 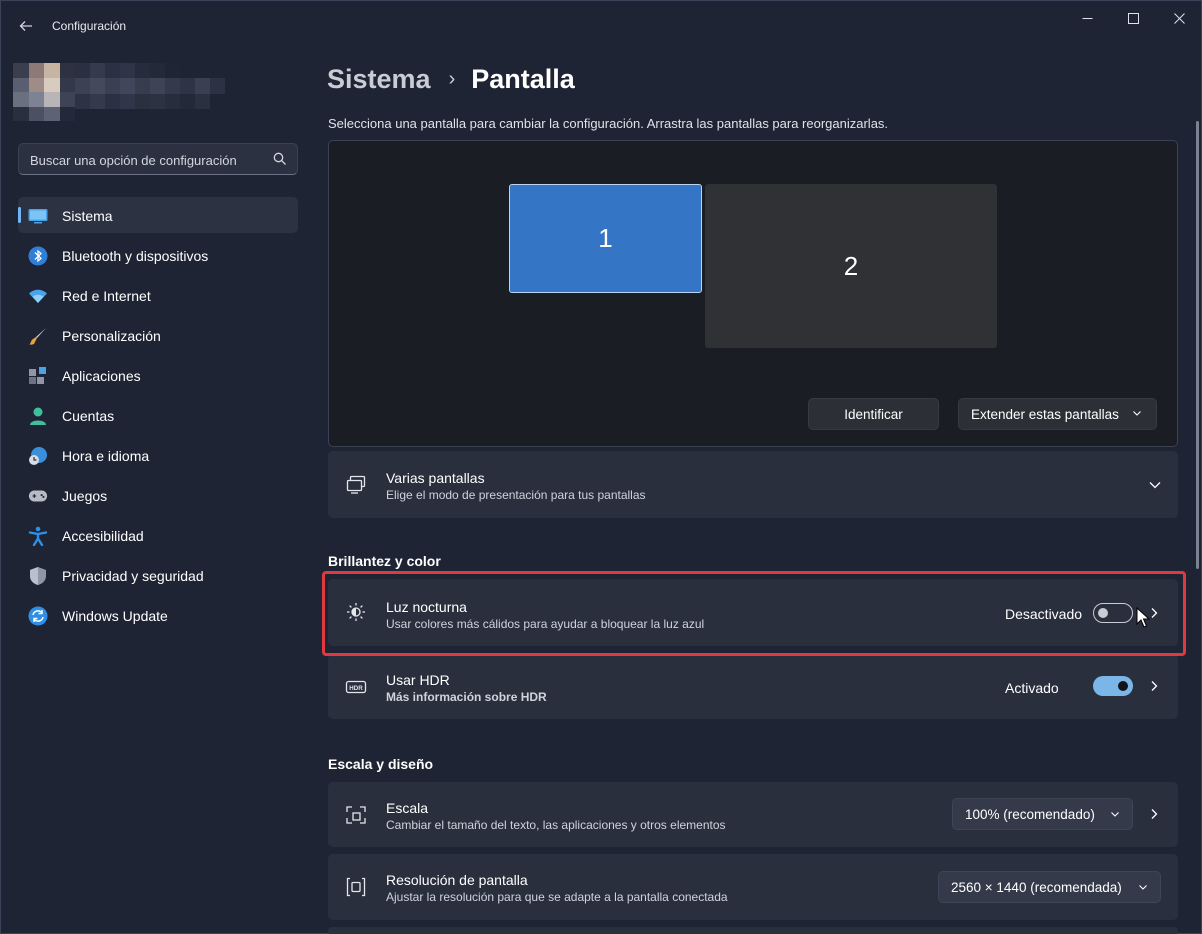 I want to click on close-icon, so click(x=1179, y=18).